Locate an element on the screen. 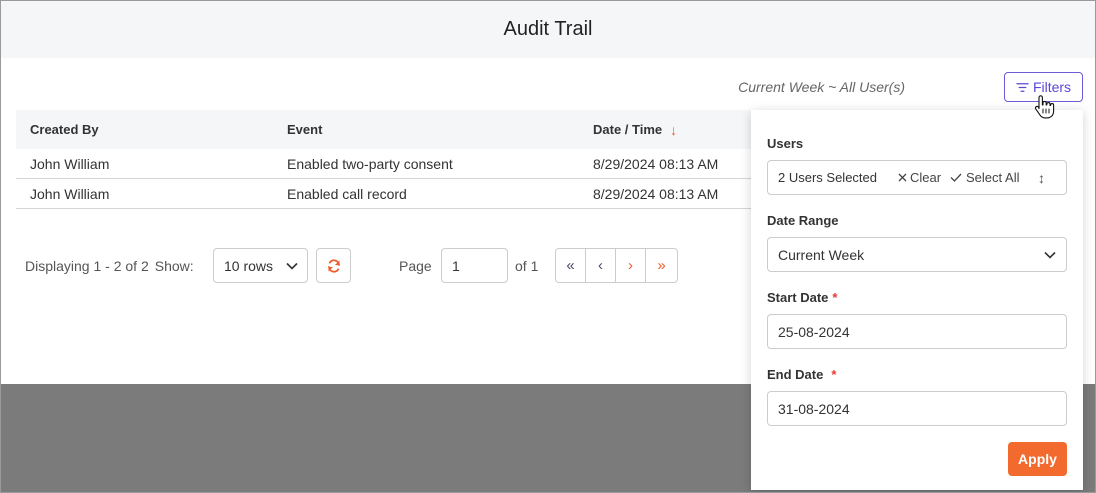 This screenshot has width=1096, height=493. end-date-value: 31-08-2024 is located at coordinates (814, 408).